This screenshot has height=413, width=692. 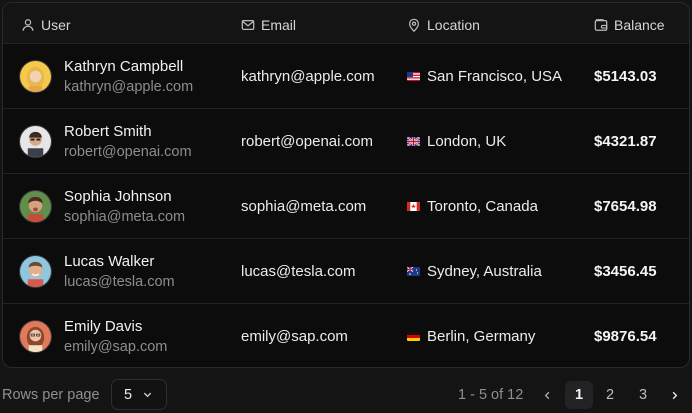 I want to click on user-icon, so click(x=28, y=25).